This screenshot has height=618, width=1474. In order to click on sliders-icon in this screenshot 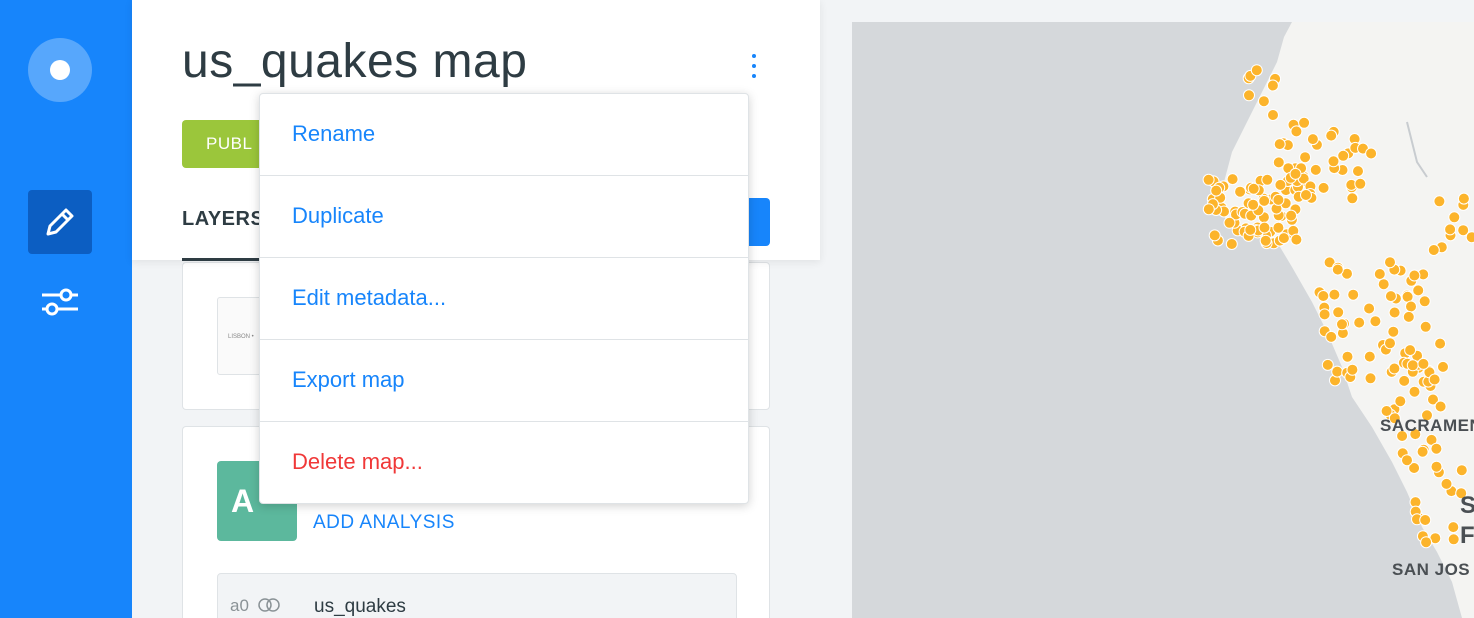, I will do `click(60, 302)`.